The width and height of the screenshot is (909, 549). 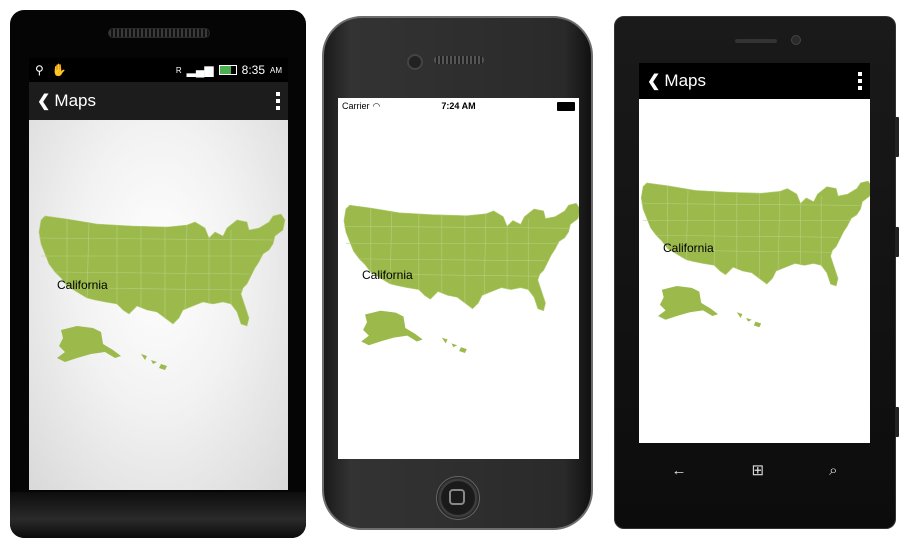 I want to click on android-status-bar: ⚲ ✋ R ▂▄▆ 8:35 AM, so click(x=158, y=70).